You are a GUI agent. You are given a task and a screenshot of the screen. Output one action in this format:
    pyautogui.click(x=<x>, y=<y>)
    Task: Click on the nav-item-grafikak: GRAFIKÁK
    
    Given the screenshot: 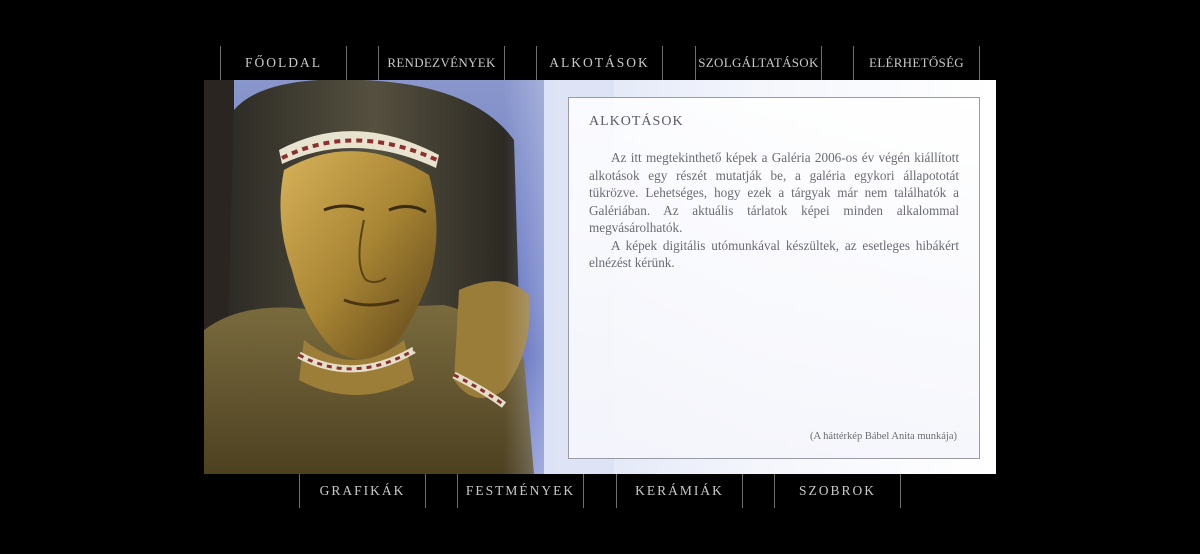 What is the action you would take?
    pyautogui.click(x=362, y=491)
    